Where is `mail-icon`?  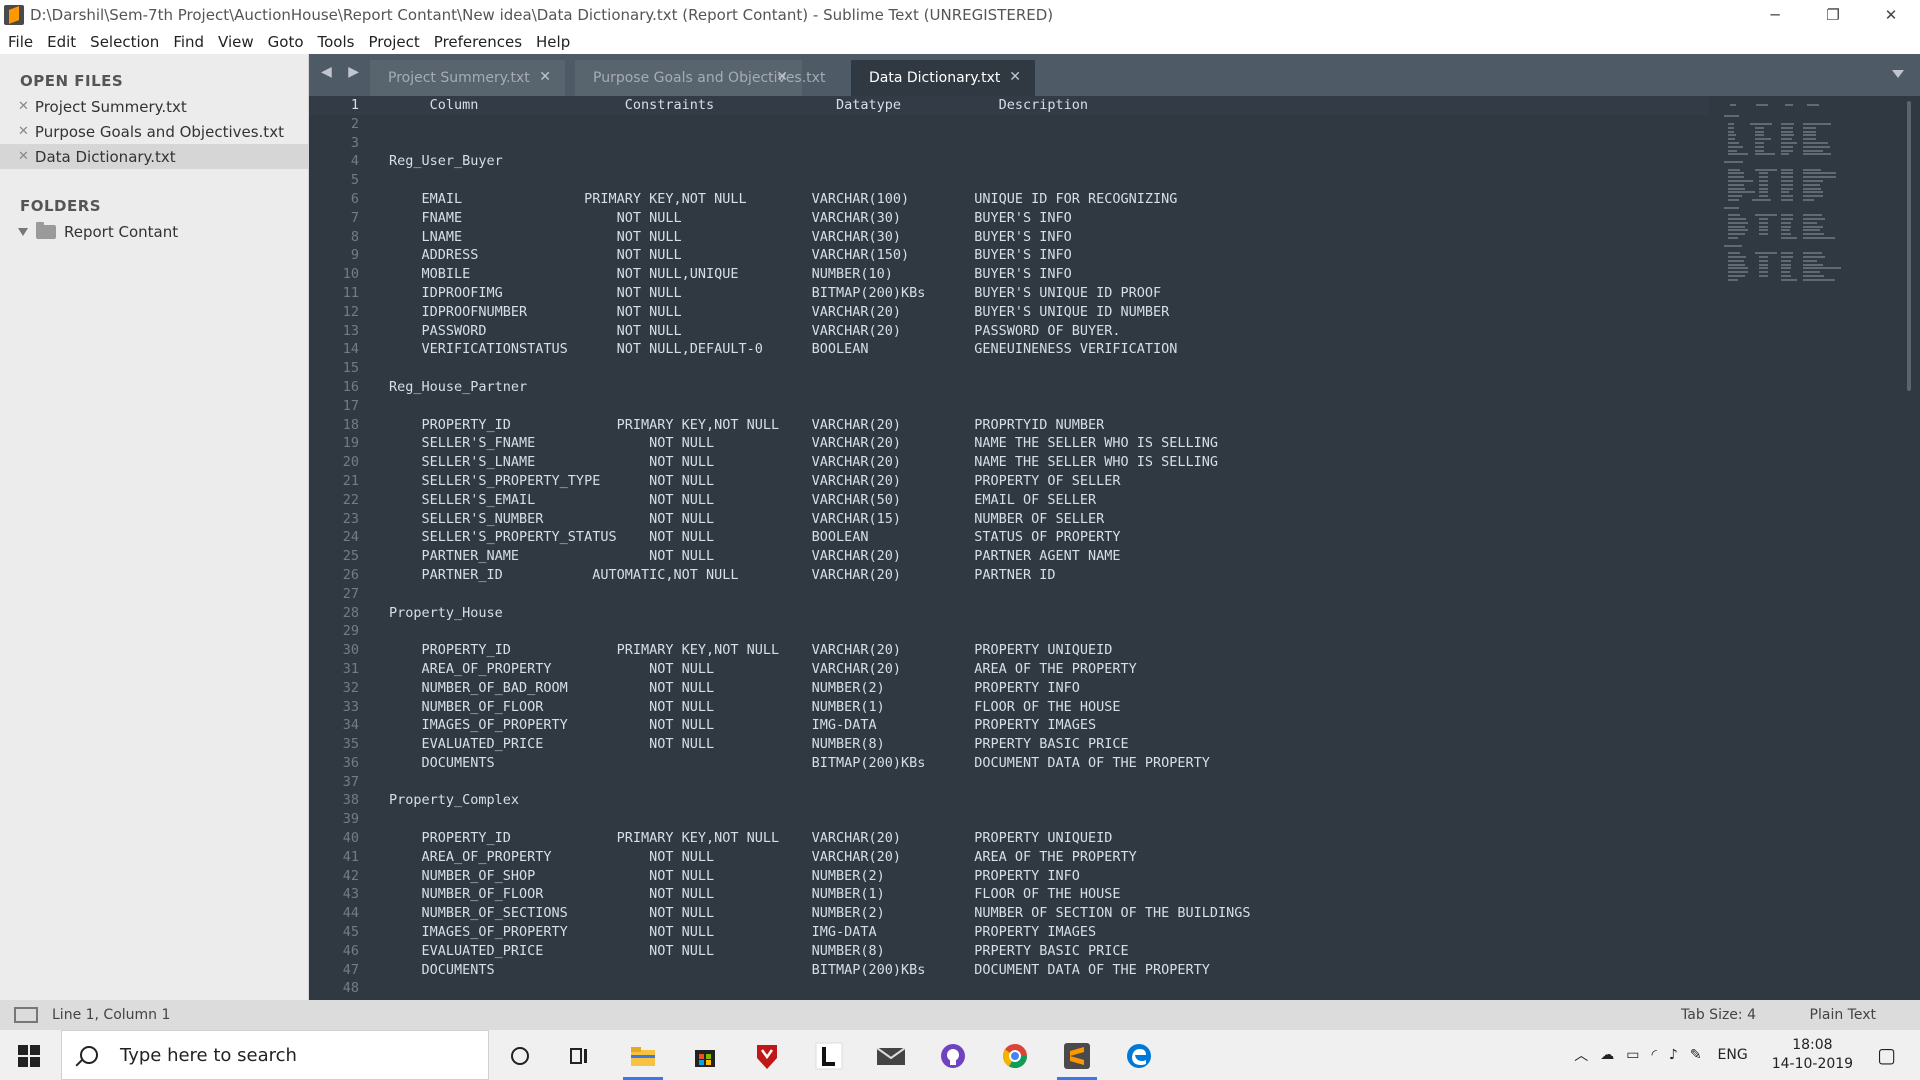 mail-icon is located at coordinates (891, 1056).